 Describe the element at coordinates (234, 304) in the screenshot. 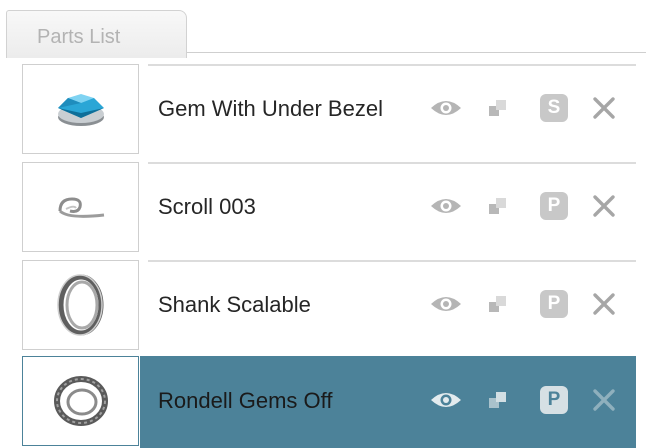

I see `part-name: Shank Scalable` at that location.